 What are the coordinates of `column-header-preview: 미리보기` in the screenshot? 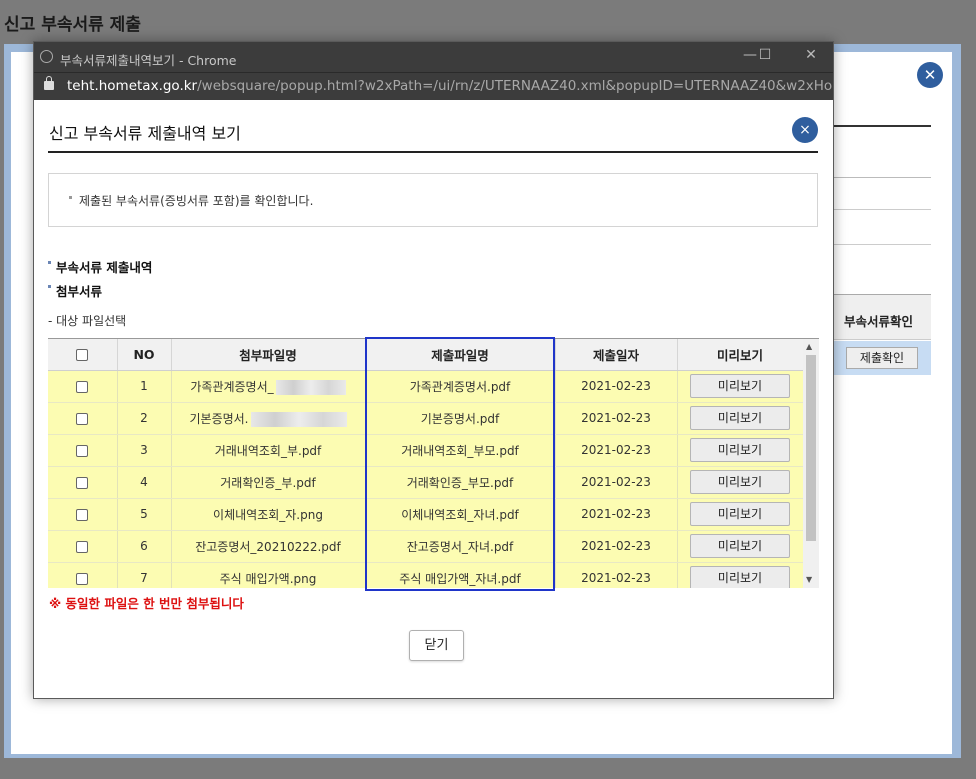 It's located at (740, 355).